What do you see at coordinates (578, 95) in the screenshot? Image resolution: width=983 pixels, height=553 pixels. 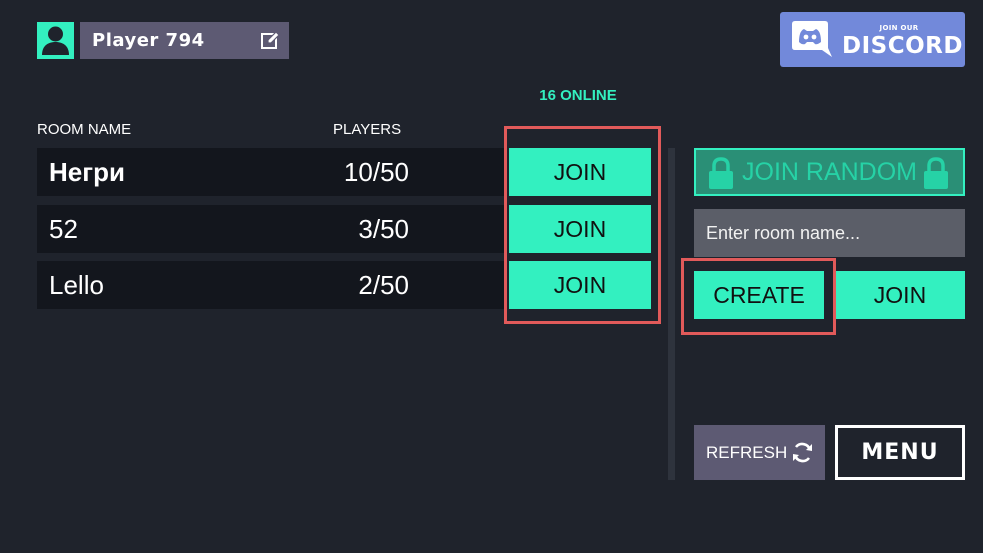 I see `online-count: 16 ONLINE` at bounding box center [578, 95].